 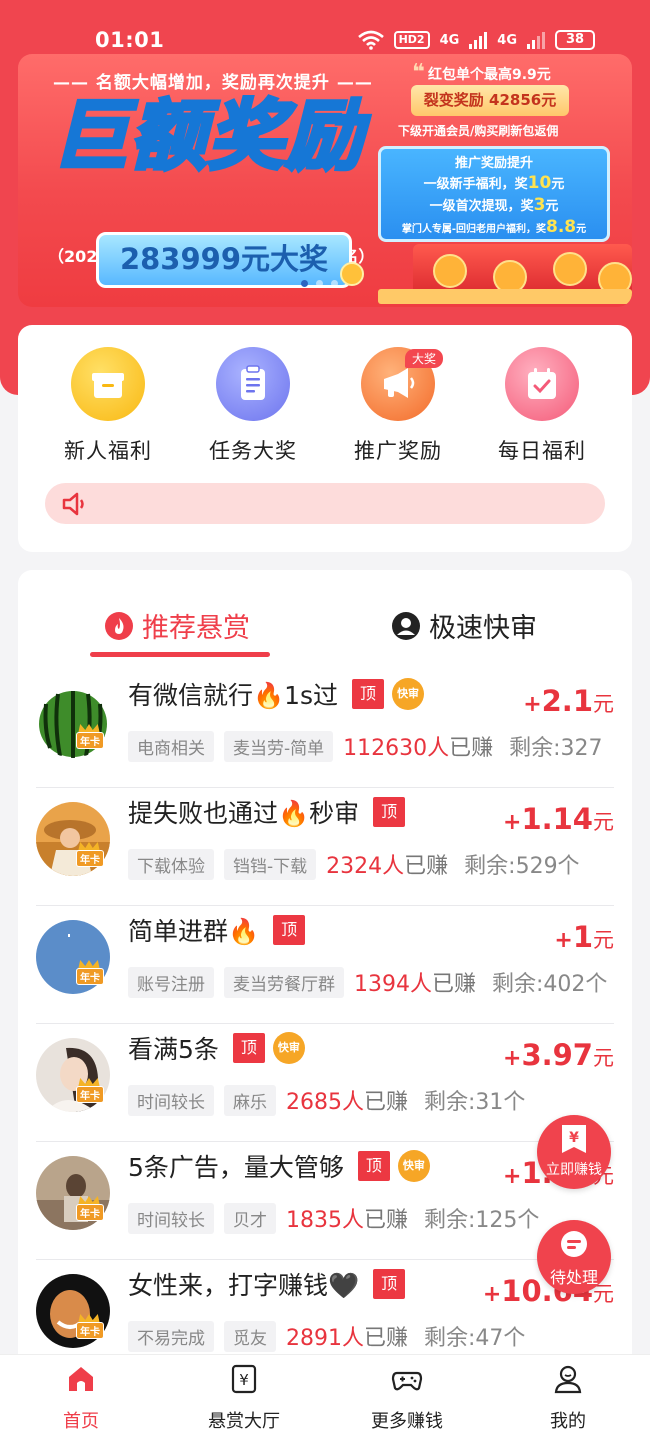 I want to click on earned-count: 2324人已赚, so click(x=387, y=866).